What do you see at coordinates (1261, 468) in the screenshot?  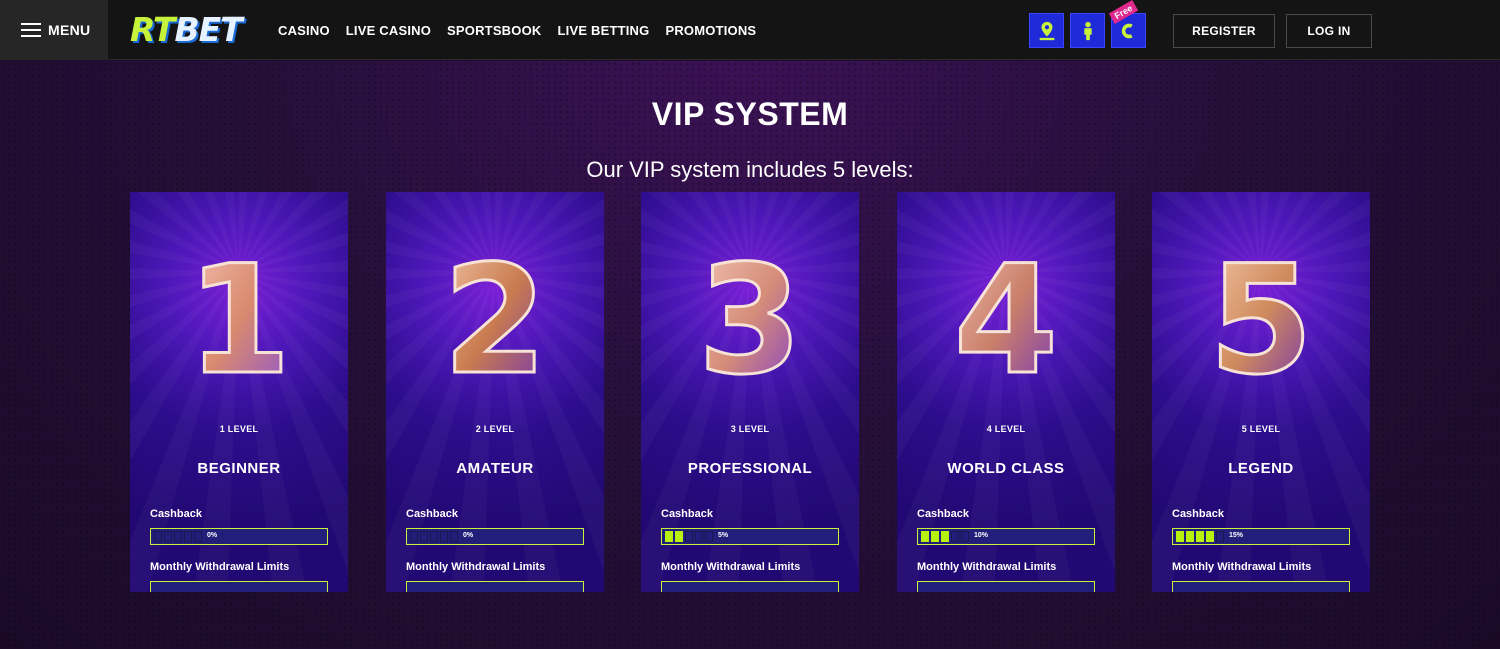 I see `level-name: LEGEND` at bounding box center [1261, 468].